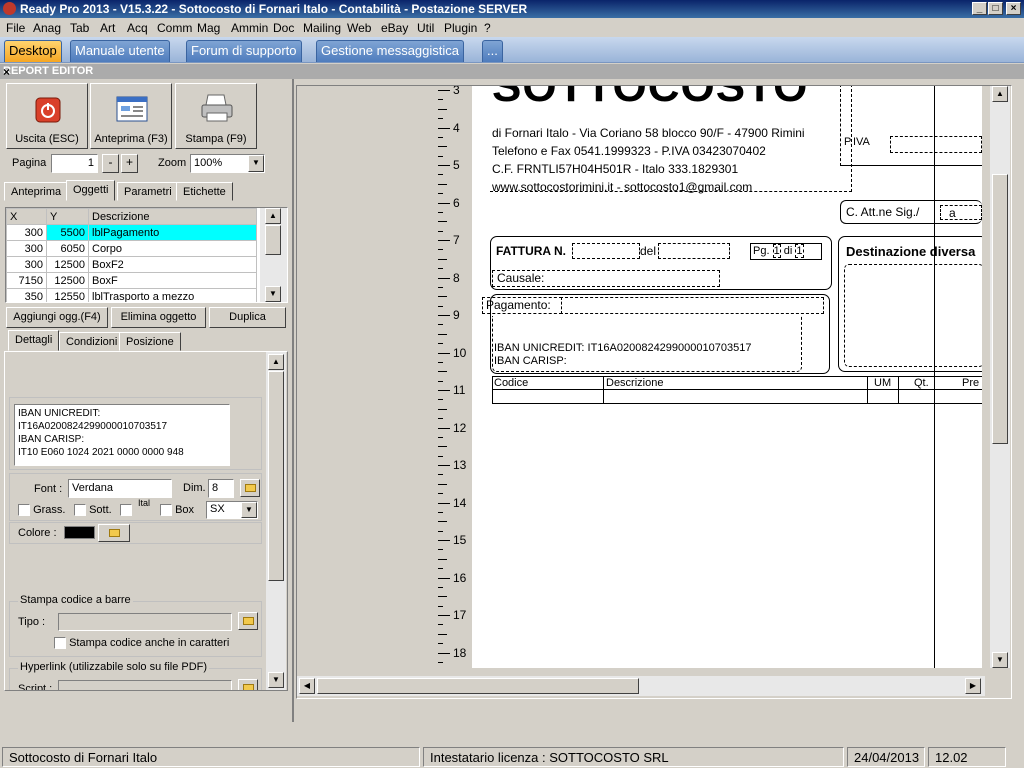 This screenshot has width=1024, height=768. I want to click on tab-parametri: Parametri, so click(148, 191).